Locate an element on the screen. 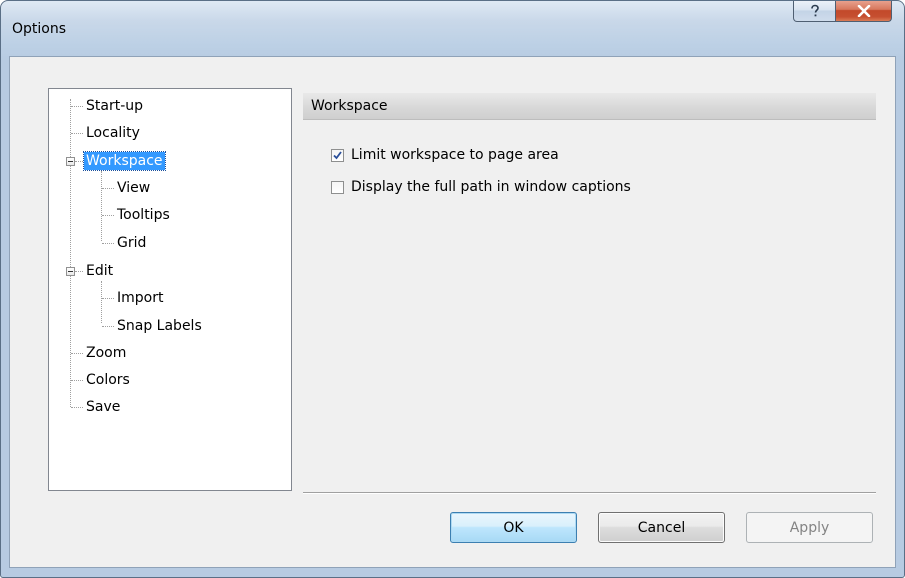  title-bar: Options is located at coordinates (452, 28).